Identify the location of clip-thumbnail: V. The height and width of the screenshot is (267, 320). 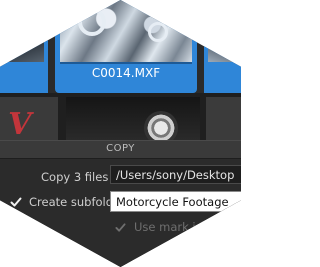
(29, 118).